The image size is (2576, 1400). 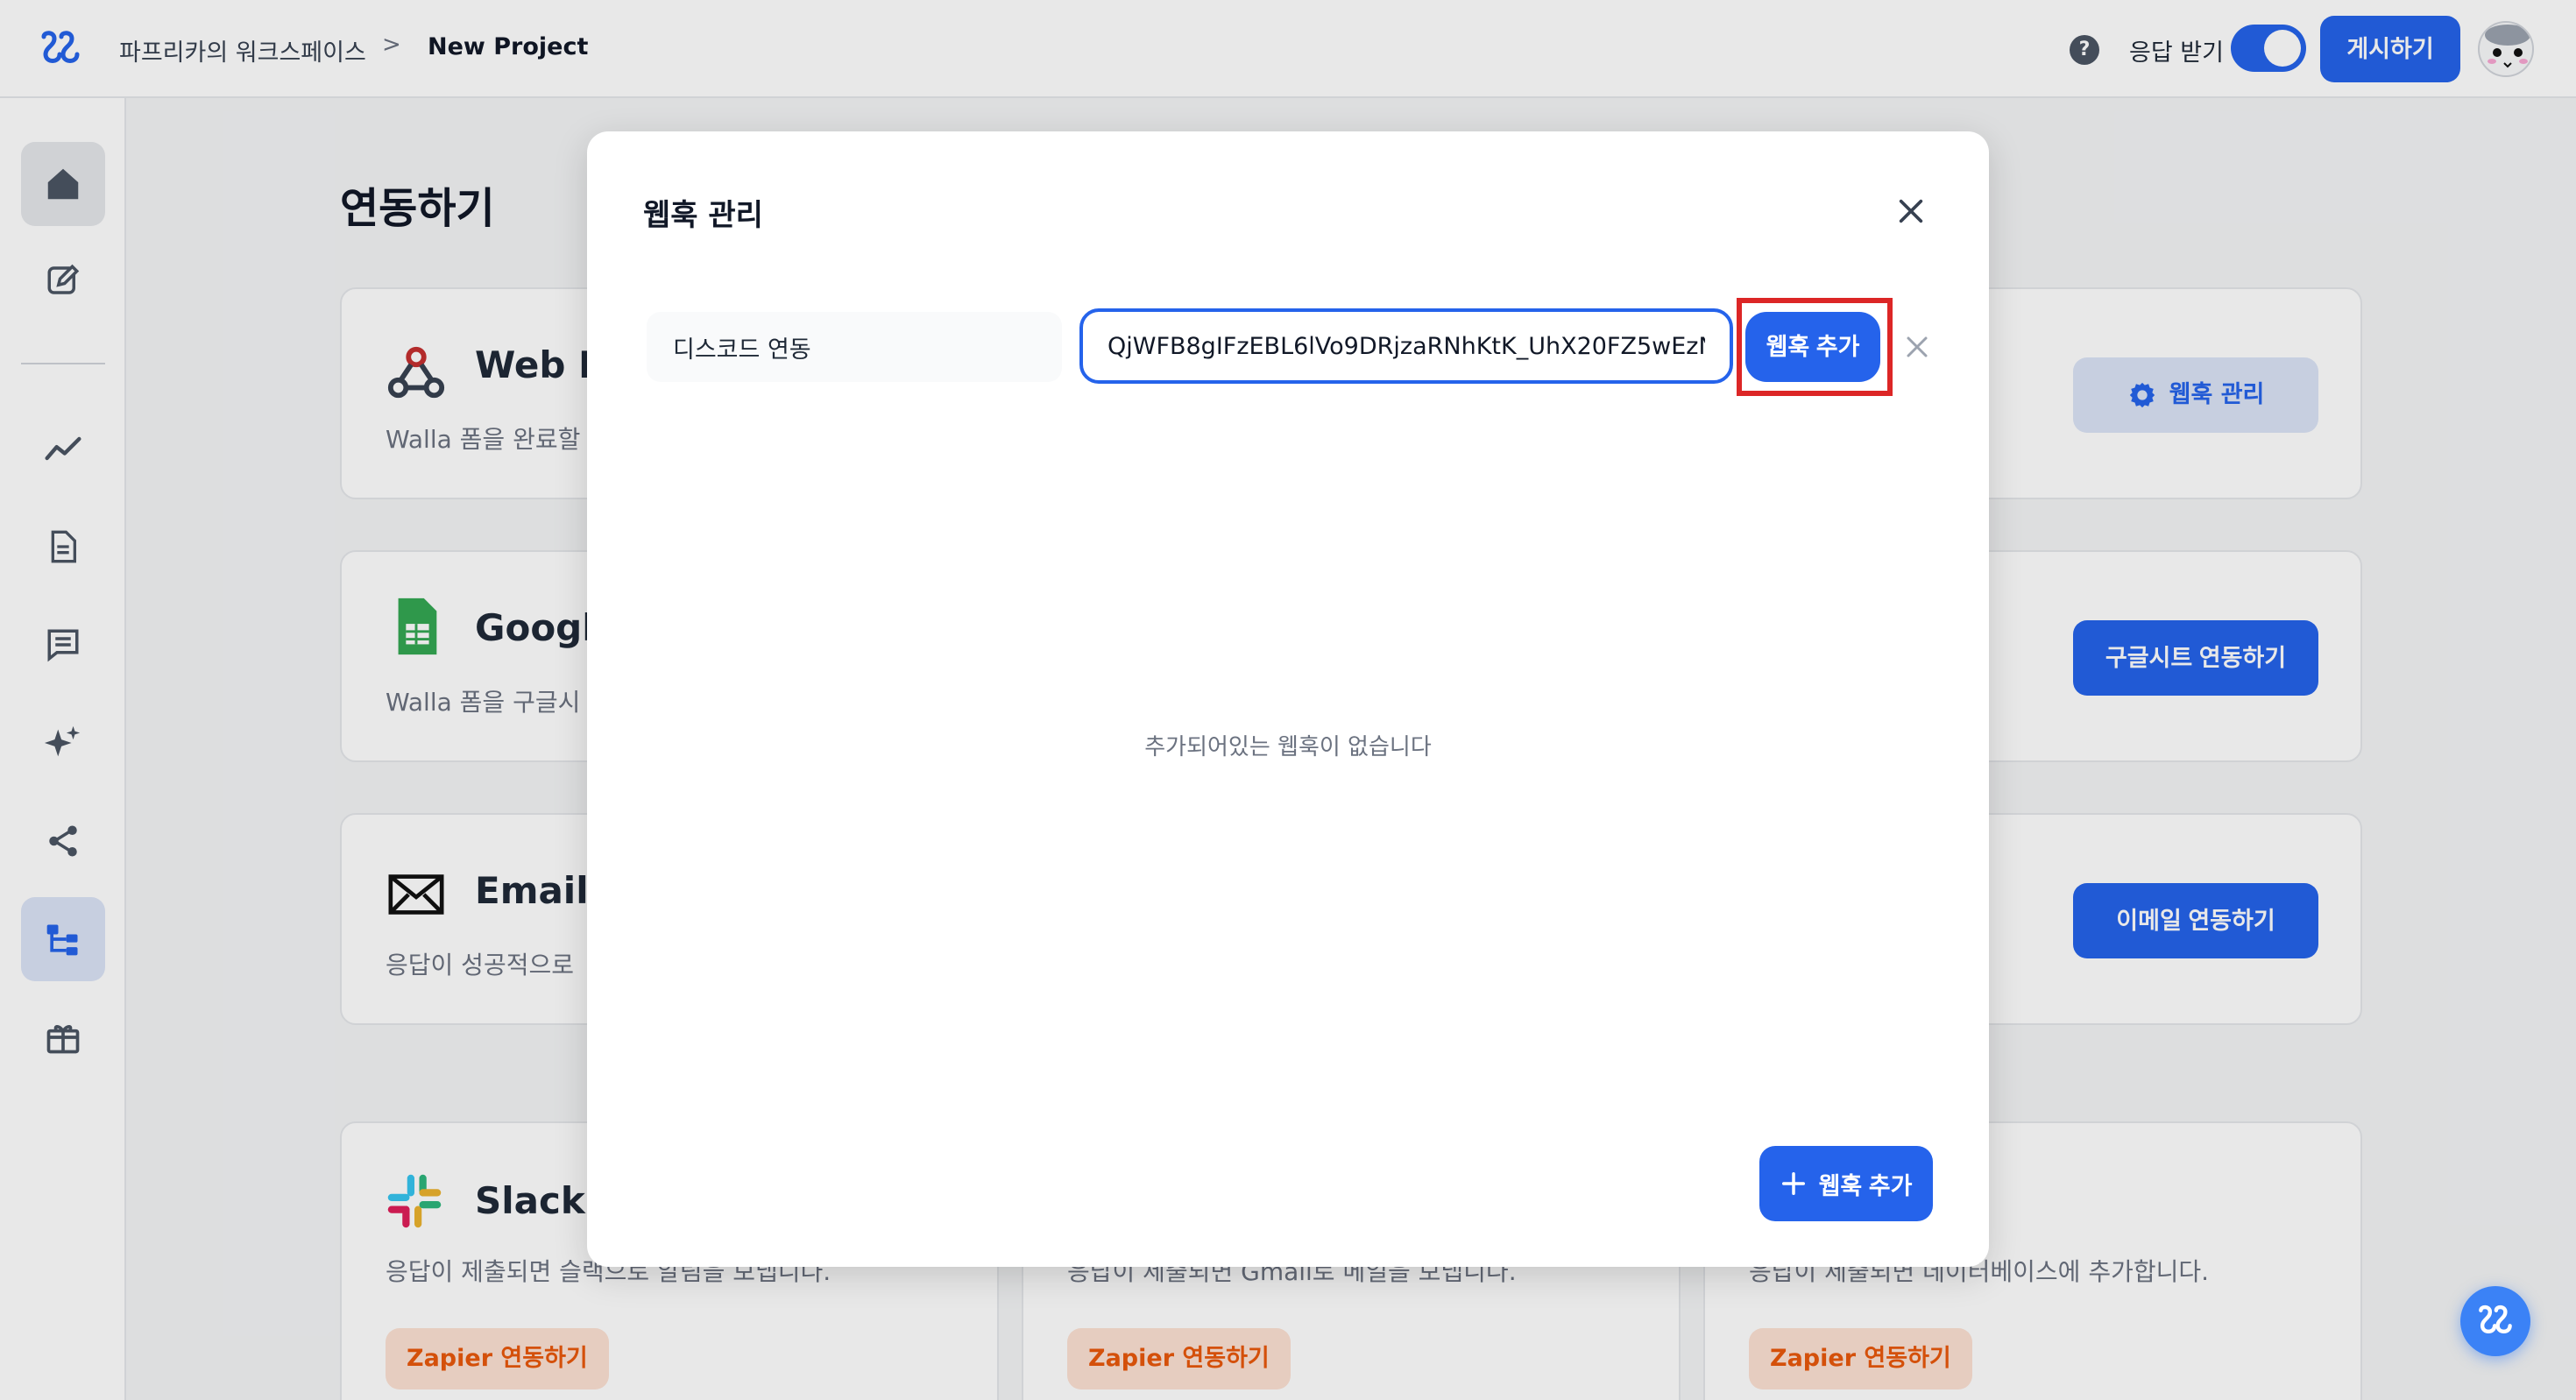 I want to click on add-webhook-button: 웹훅 추가, so click(x=1846, y=1183).